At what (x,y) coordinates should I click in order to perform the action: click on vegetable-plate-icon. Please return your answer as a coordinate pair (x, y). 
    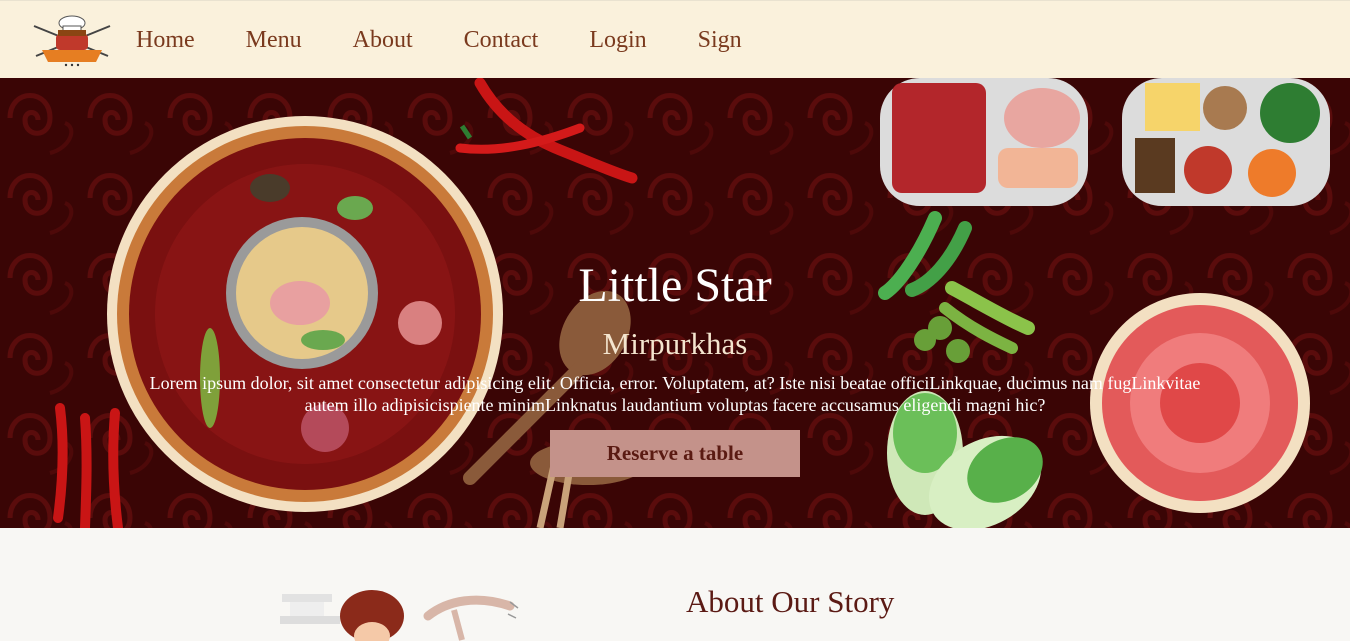
    Looking at the image, I should click on (1226, 142).